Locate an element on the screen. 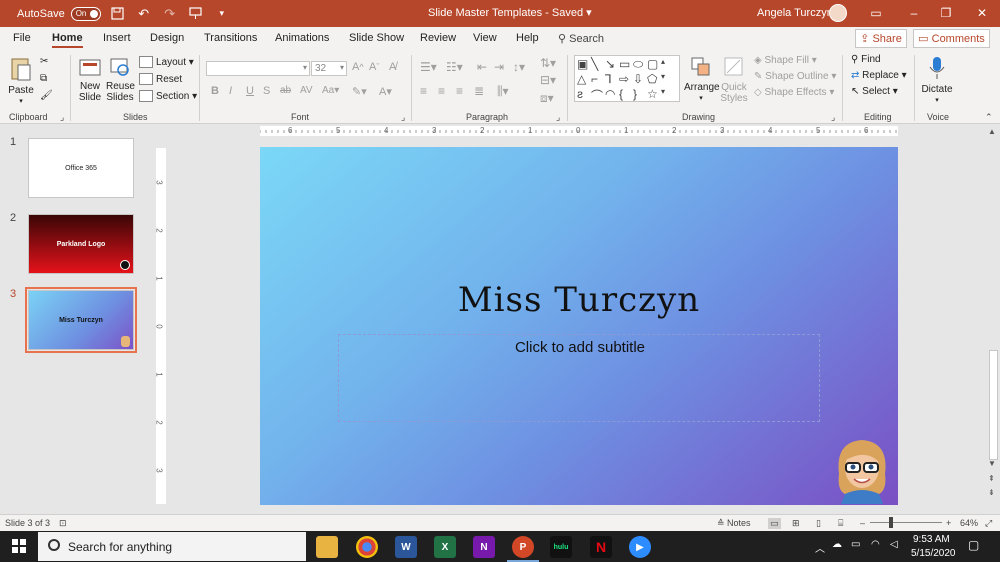 The image size is (1000, 562). tab-home: Home is located at coordinates (67, 40).